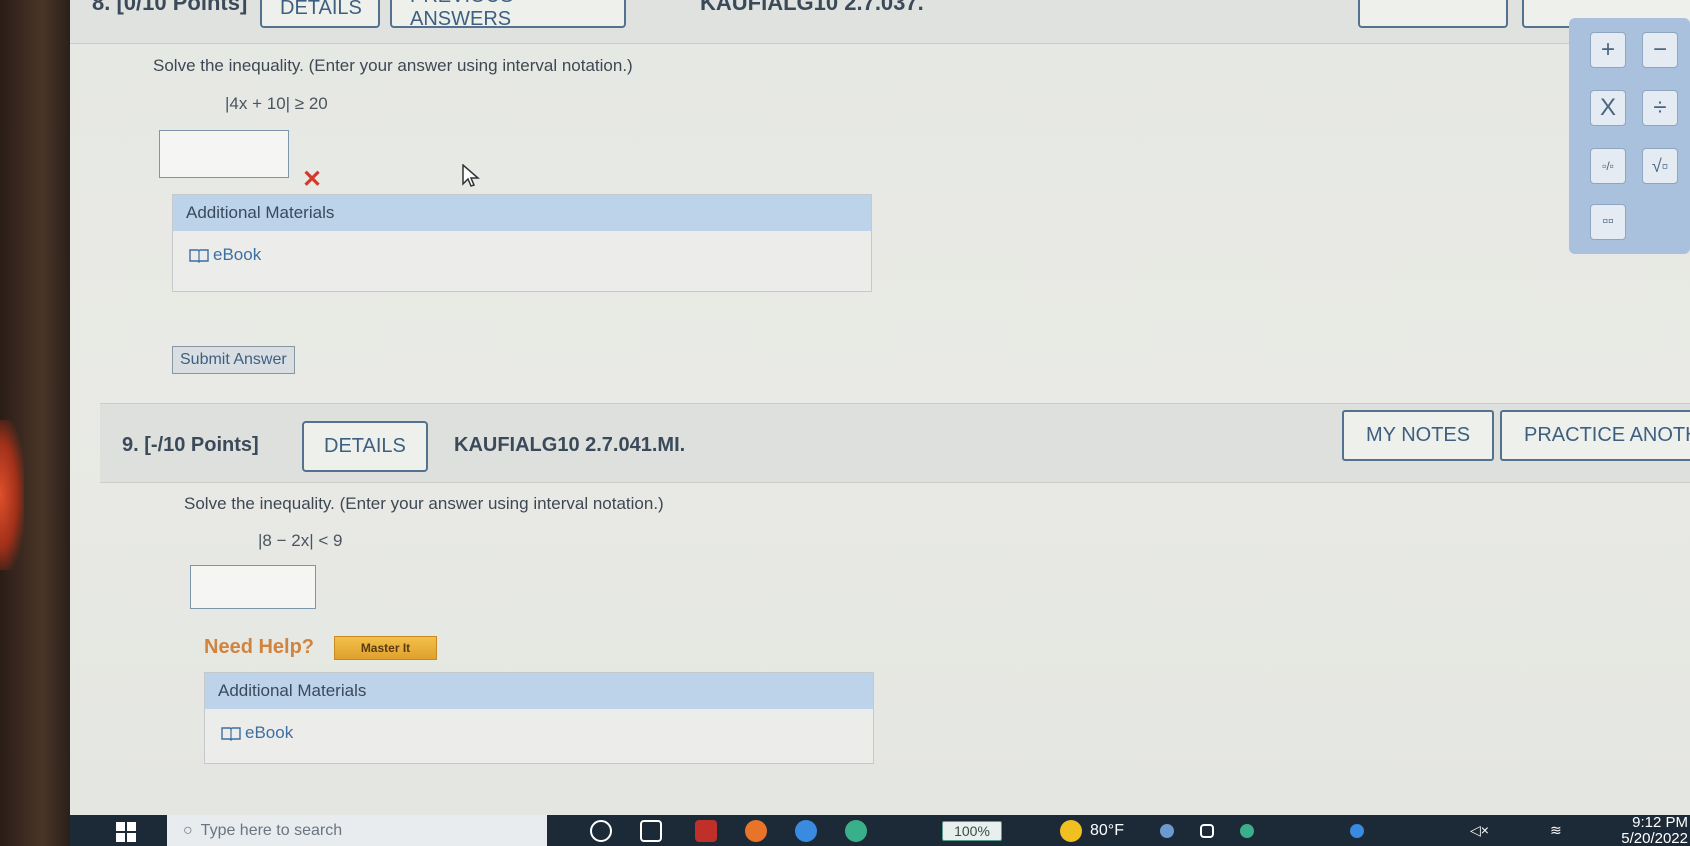 The width and height of the screenshot is (1690, 846). What do you see at coordinates (1660, 108) in the screenshot?
I see `divide-button: ÷` at bounding box center [1660, 108].